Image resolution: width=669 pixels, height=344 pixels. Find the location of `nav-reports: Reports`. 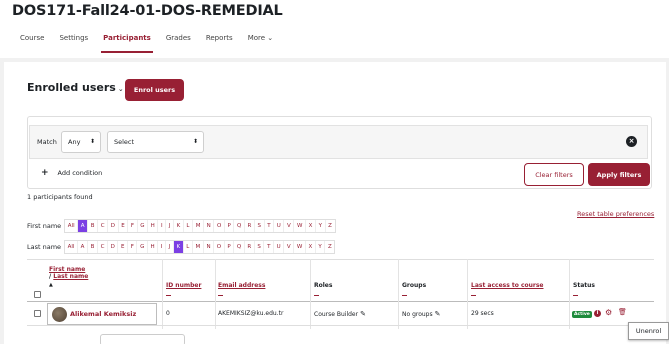

nav-reports: Reports is located at coordinates (219, 40).